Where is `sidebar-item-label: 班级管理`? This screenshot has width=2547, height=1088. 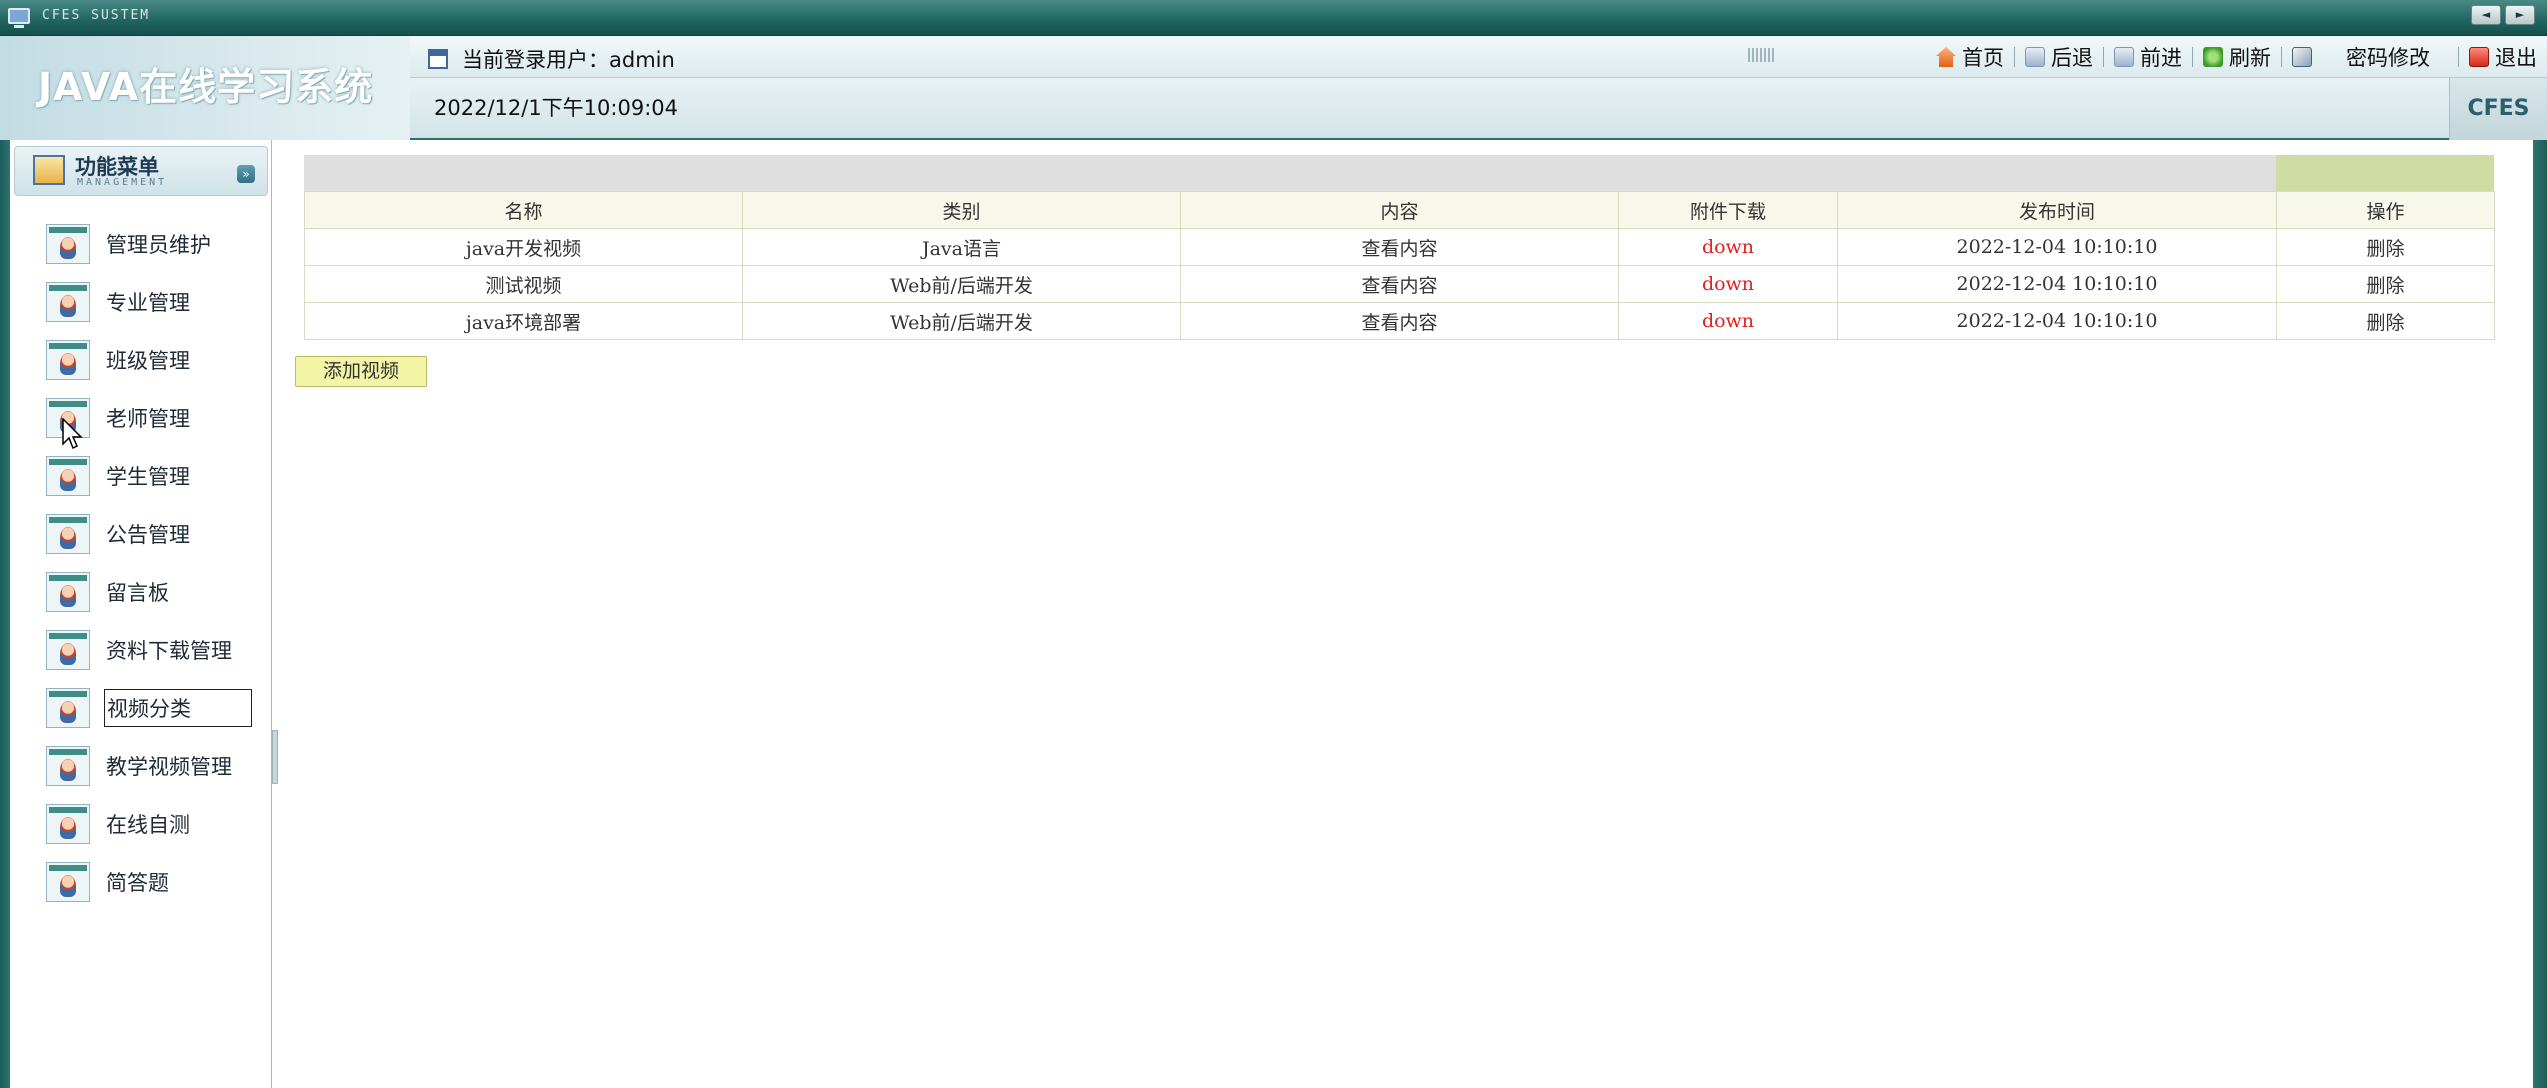 sidebar-item-label: 班级管理 is located at coordinates (148, 361).